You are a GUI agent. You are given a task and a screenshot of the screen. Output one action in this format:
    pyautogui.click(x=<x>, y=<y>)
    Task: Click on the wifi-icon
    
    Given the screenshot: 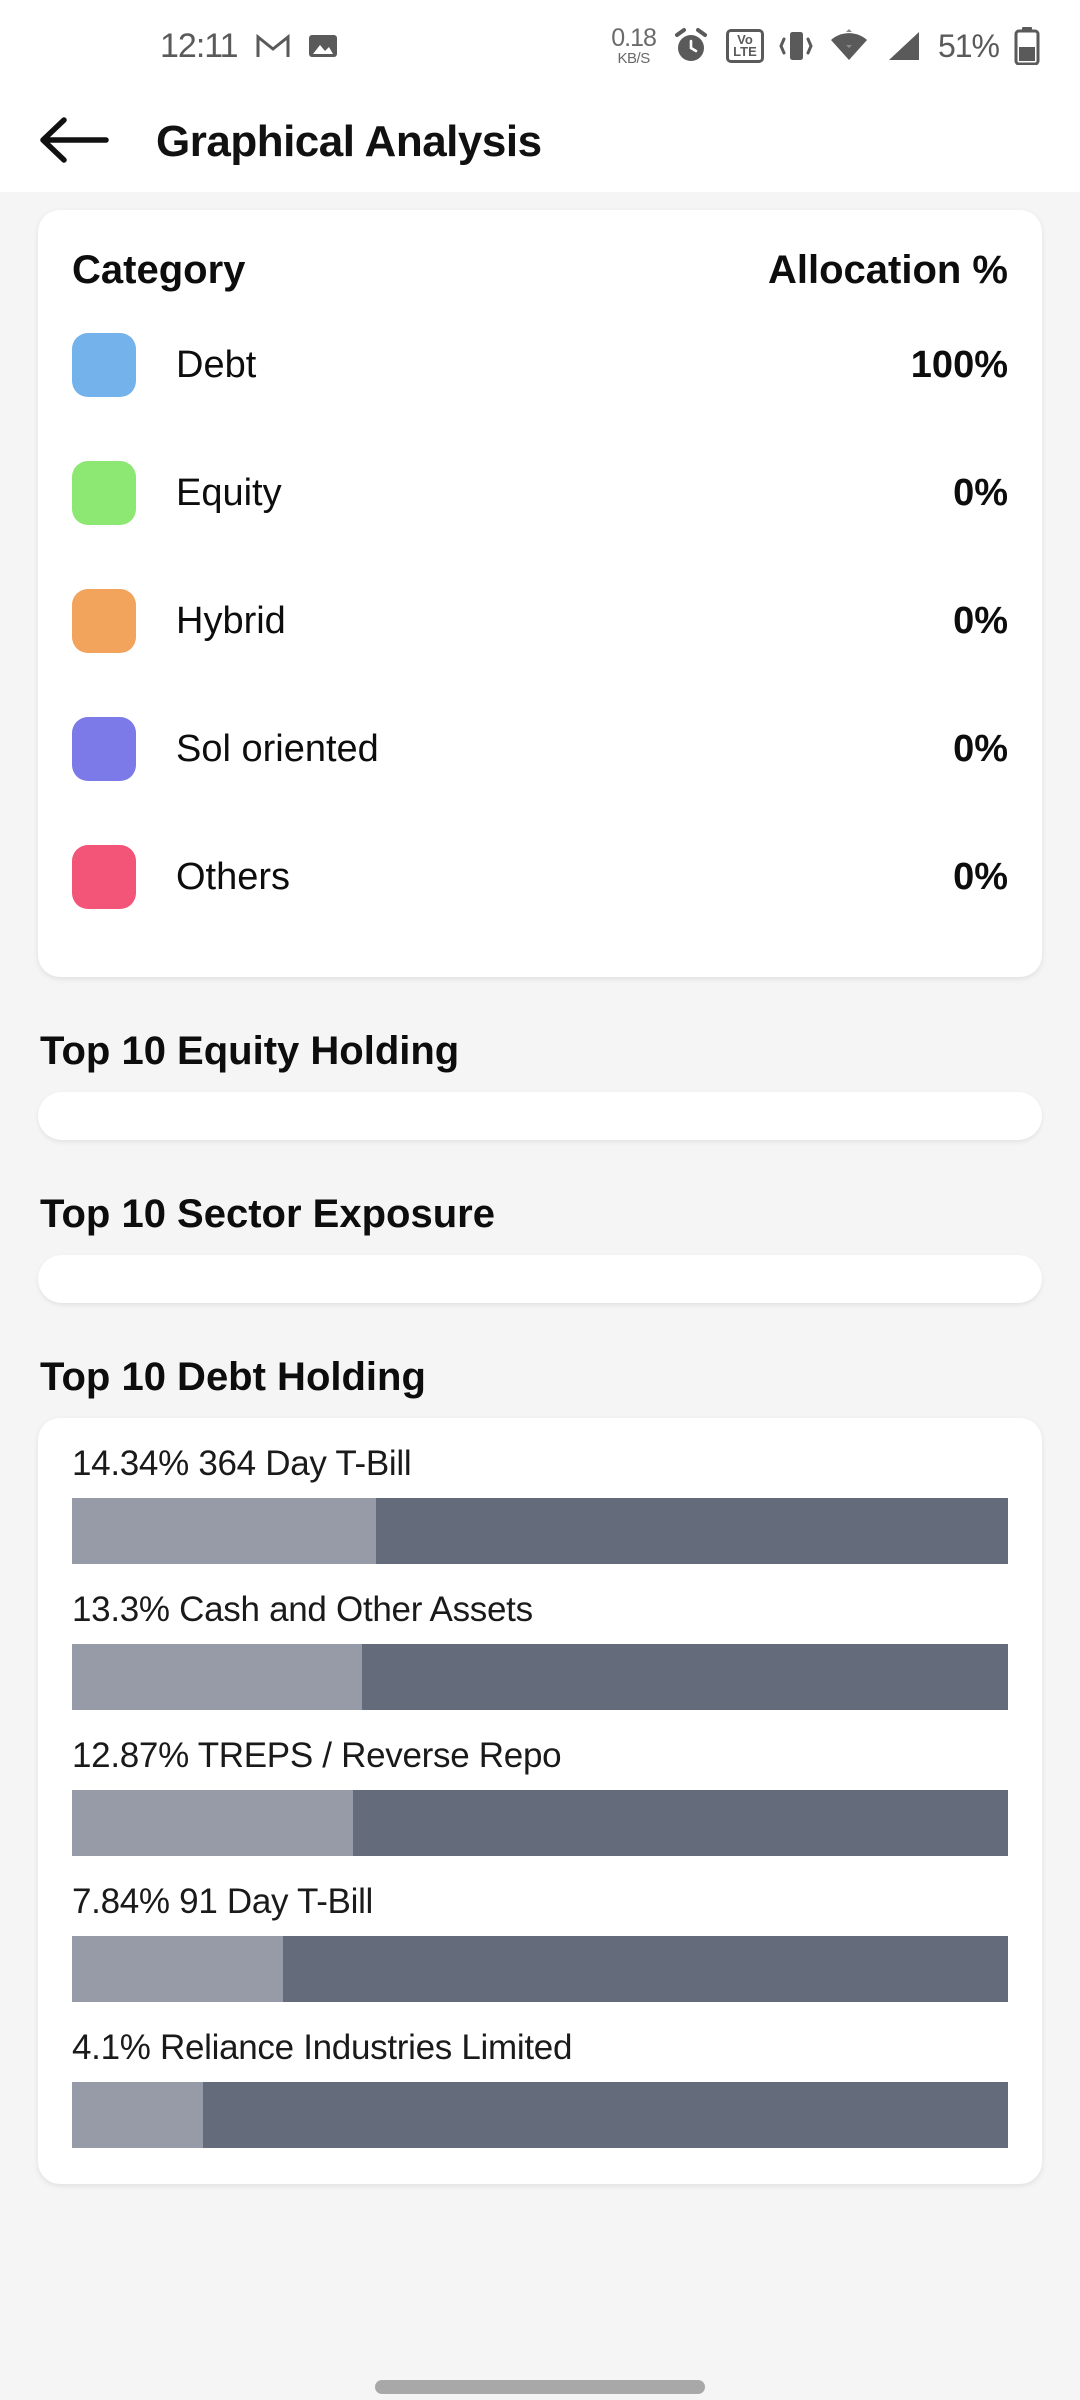 What is the action you would take?
    pyautogui.click(x=849, y=46)
    